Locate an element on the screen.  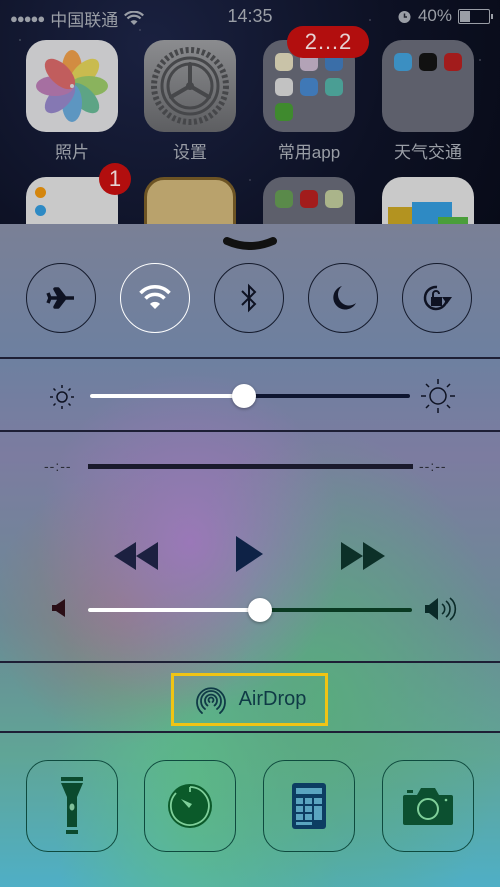
remaining-time: --:-- is located at coordinates (433, 466).